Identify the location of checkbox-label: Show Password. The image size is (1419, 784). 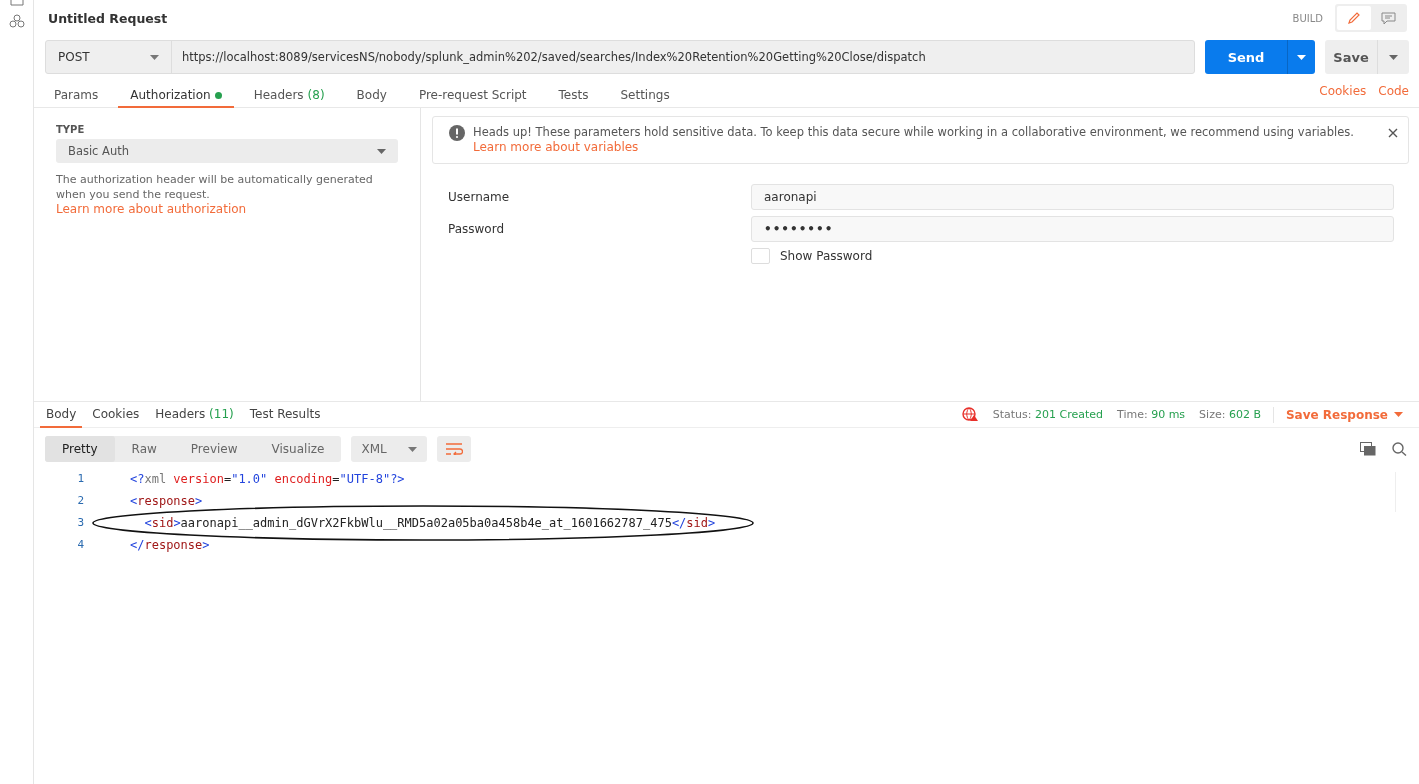
(826, 256).